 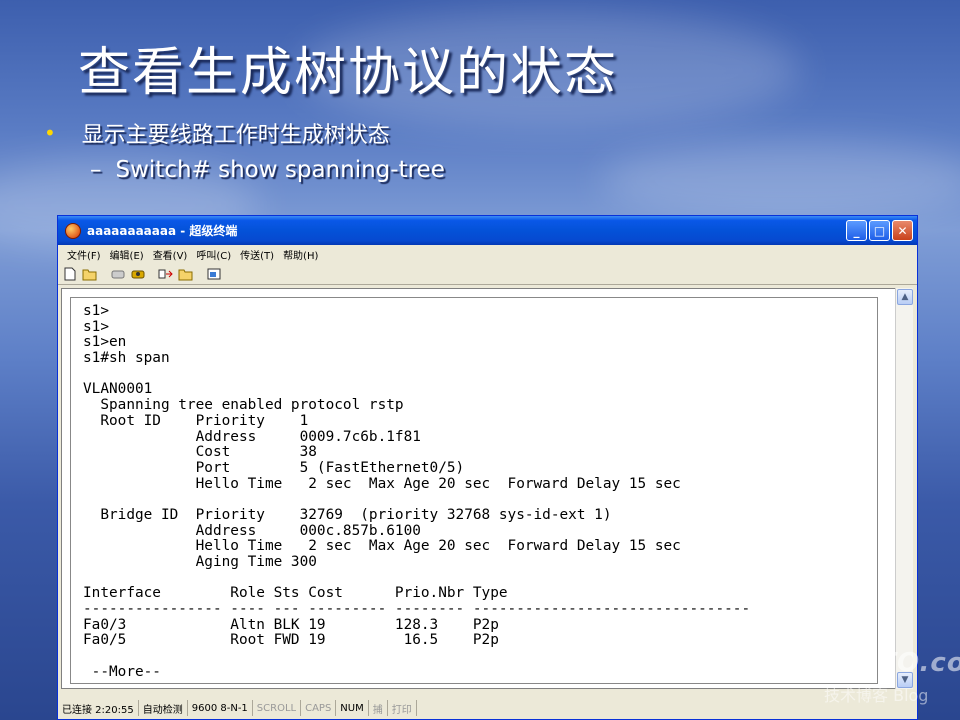 I want to click on minimize-button: _, so click(x=856, y=230).